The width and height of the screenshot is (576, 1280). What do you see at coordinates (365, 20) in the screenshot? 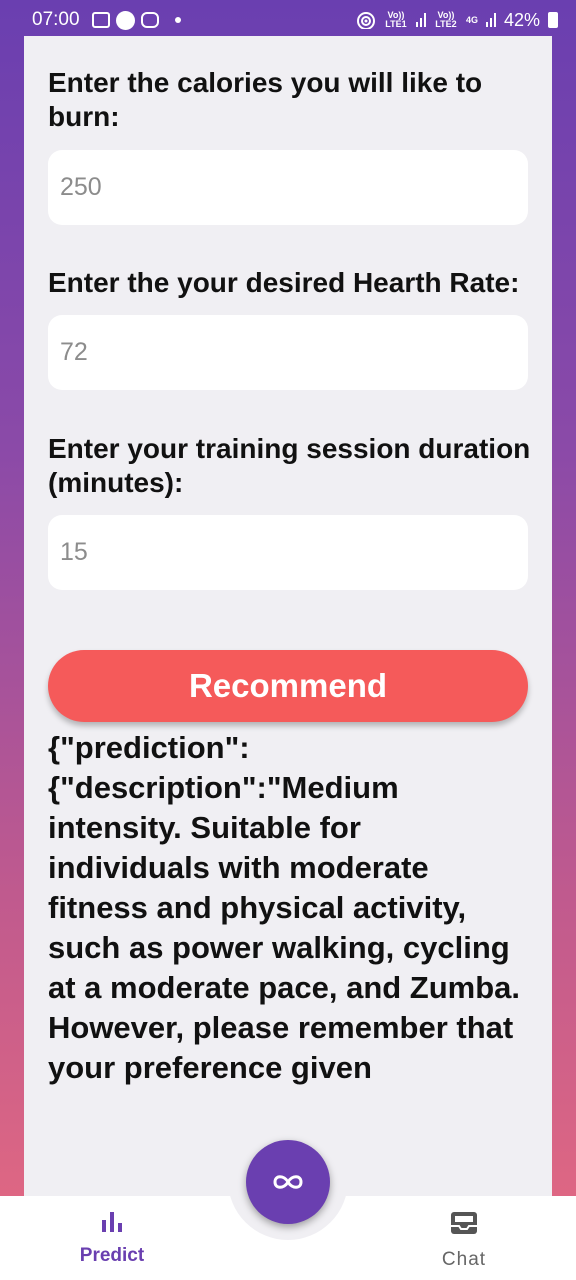
I see `hotspot-icon` at bounding box center [365, 20].